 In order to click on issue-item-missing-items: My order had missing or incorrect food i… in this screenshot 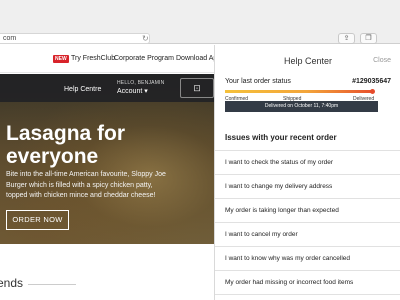, I will do `click(307, 283)`.